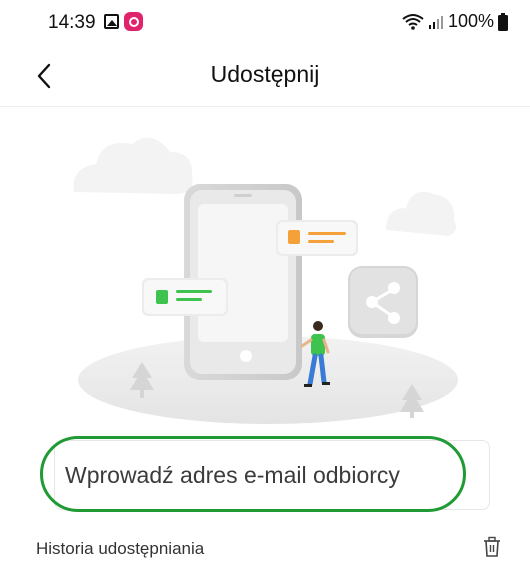 This screenshot has height=563, width=530. What do you see at coordinates (470, 21) in the screenshot?
I see `battery-percent: 100%` at bounding box center [470, 21].